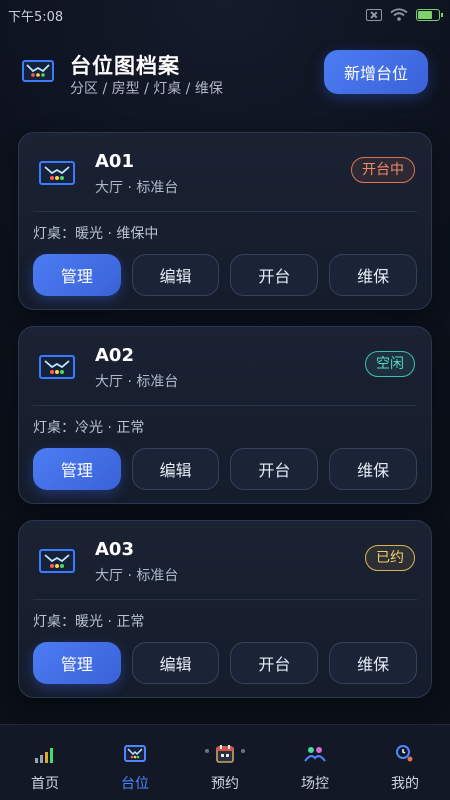 The width and height of the screenshot is (450, 800). Describe the element at coordinates (44, 755) in the screenshot. I see `bar-chart-icon` at that location.